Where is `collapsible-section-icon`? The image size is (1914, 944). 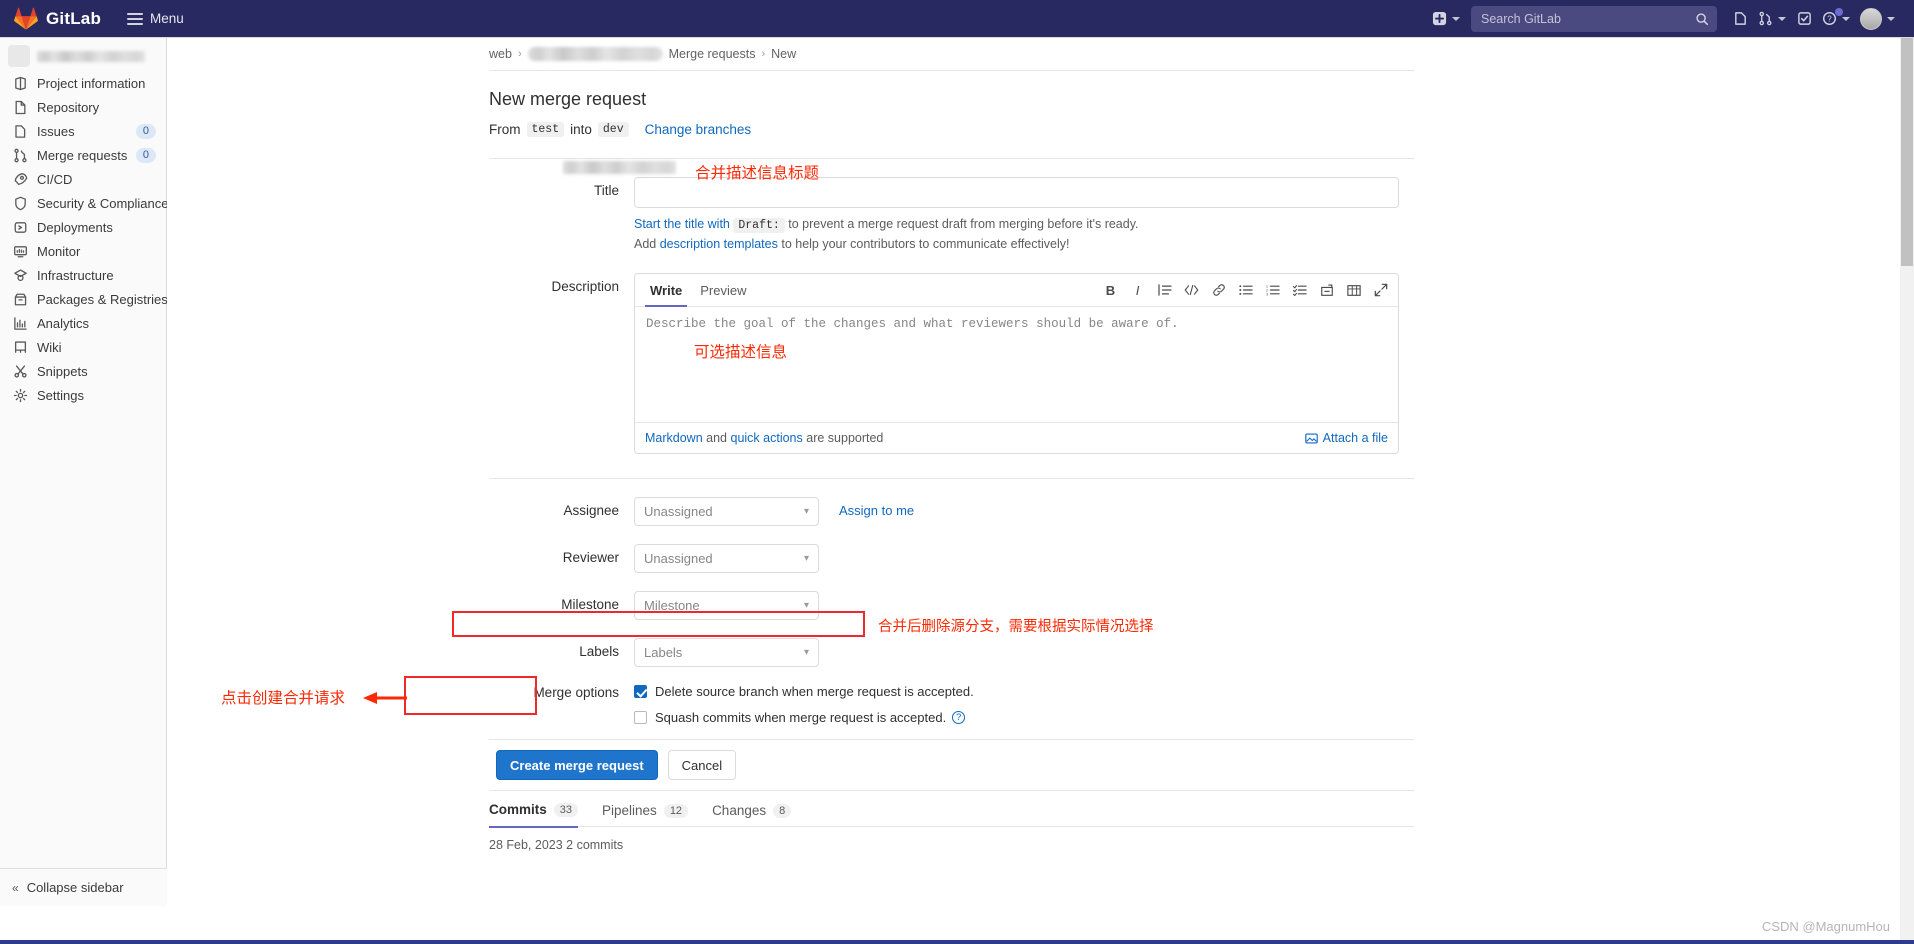 collapsible-section-icon is located at coordinates (1326, 290).